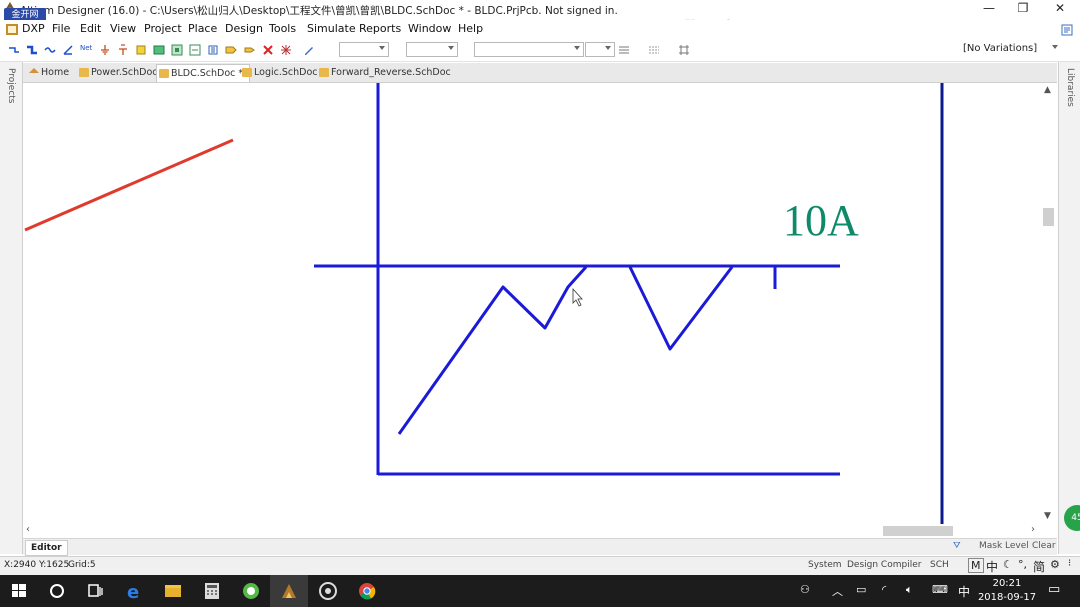 The width and height of the screenshot is (1080, 607). I want to click on vertical-scroll-thumb, so click(1048, 217).